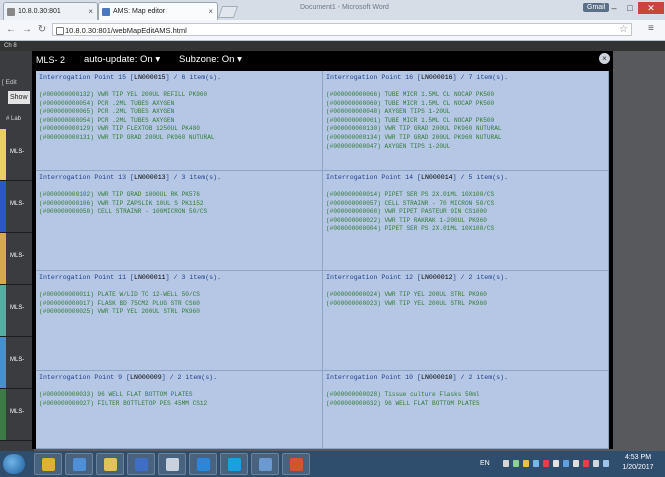  Describe the element at coordinates (342, 29) in the screenshot. I see `url-field: 10.8.0.30:801/webMapEditAMS.html` at that location.